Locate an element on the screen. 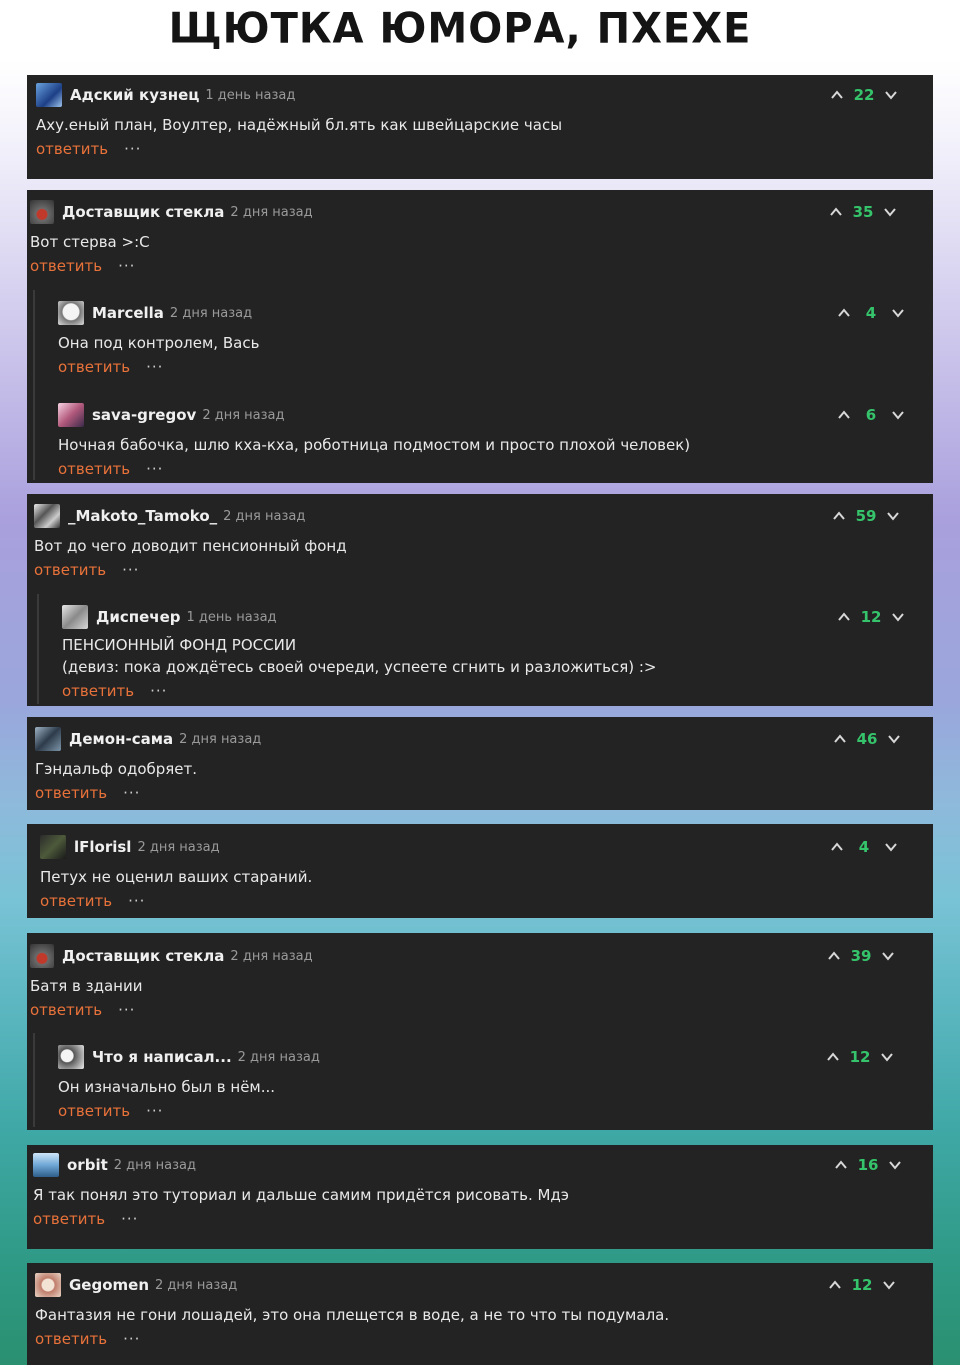 This screenshot has width=960, height=1365. comment-author: lFlorisl is located at coordinates (102, 847).